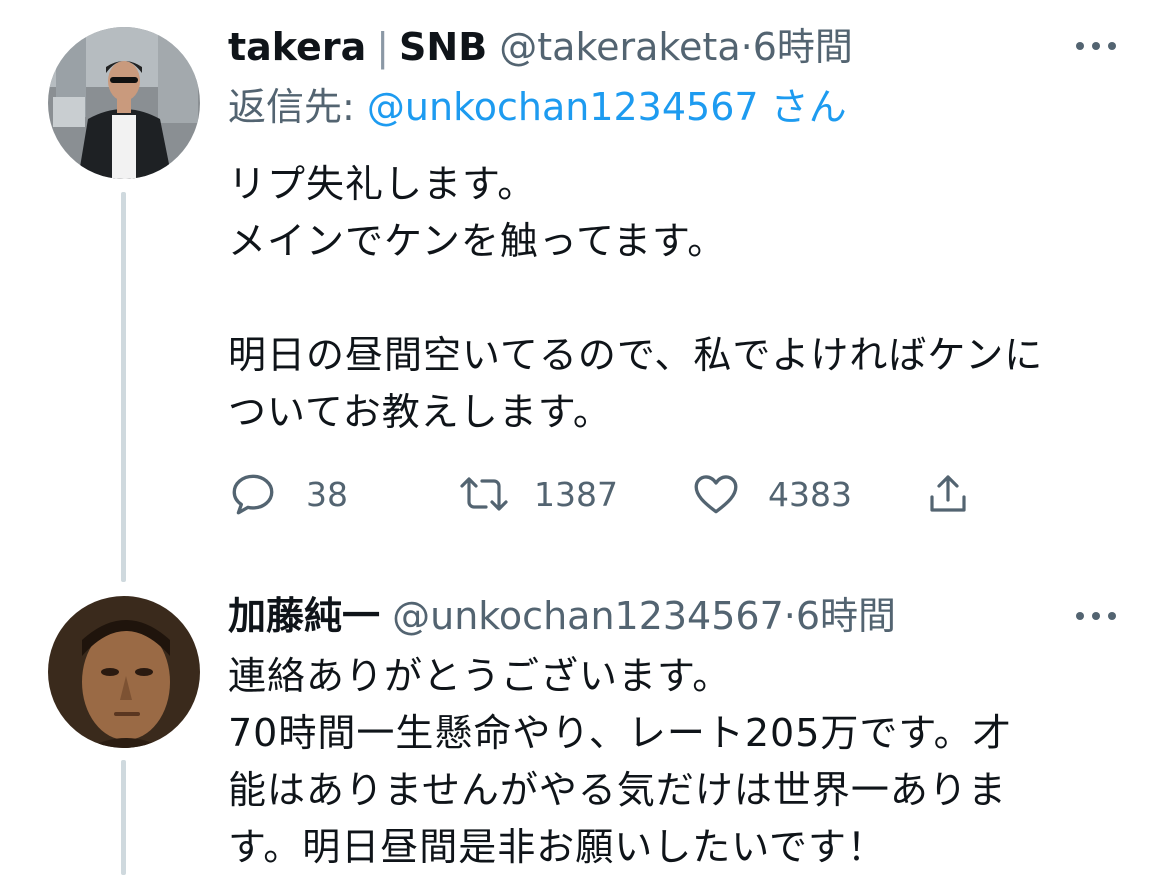 This screenshot has width=1170, height=876. Describe the element at coordinates (484, 494) in the screenshot. I see `retweet-icon` at that location.